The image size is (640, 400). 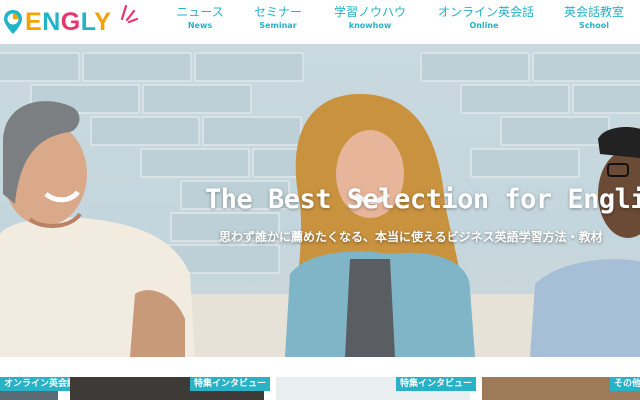 I want to click on nav-item-news: ニュース News, so click(x=200, y=18).